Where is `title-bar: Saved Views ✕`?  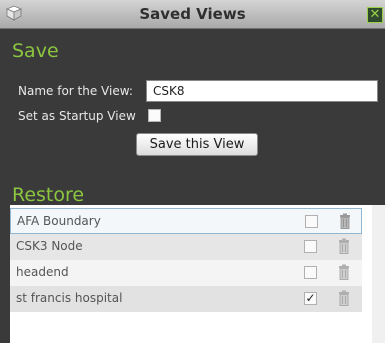 title-bar: Saved Views ✕ is located at coordinates (192, 14).